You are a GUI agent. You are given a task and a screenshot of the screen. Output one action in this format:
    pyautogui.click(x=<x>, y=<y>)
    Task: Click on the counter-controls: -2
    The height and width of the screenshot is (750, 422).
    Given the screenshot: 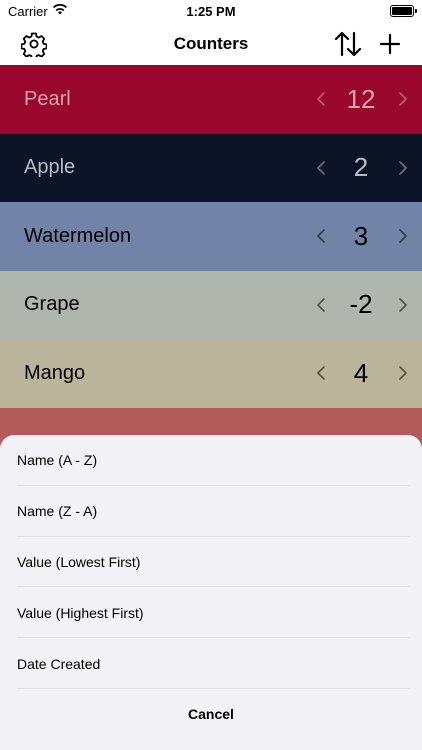 What is the action you would take?
    pyautogui.click(x=352, y=305)
    